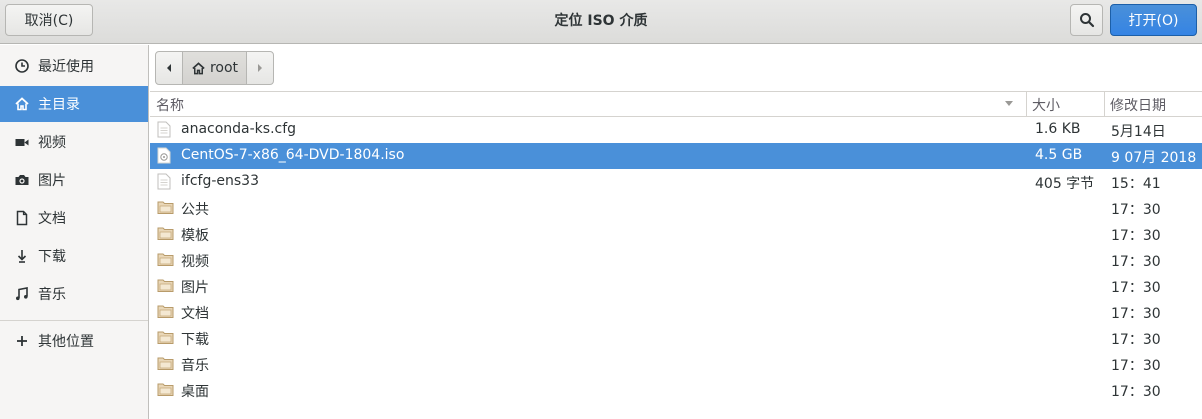 The image size is (1202, 419). What do you see at coordinates (74, 320) in the screenshot?
I see `sidebar-separator` at bounding box center [74, 320].